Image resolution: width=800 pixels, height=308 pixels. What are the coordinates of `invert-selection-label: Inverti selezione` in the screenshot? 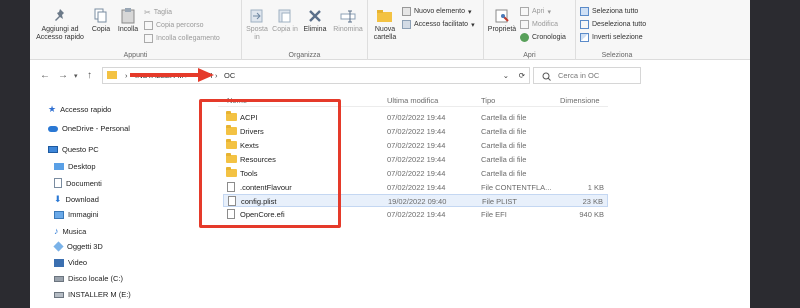 It's located at (617, 37).